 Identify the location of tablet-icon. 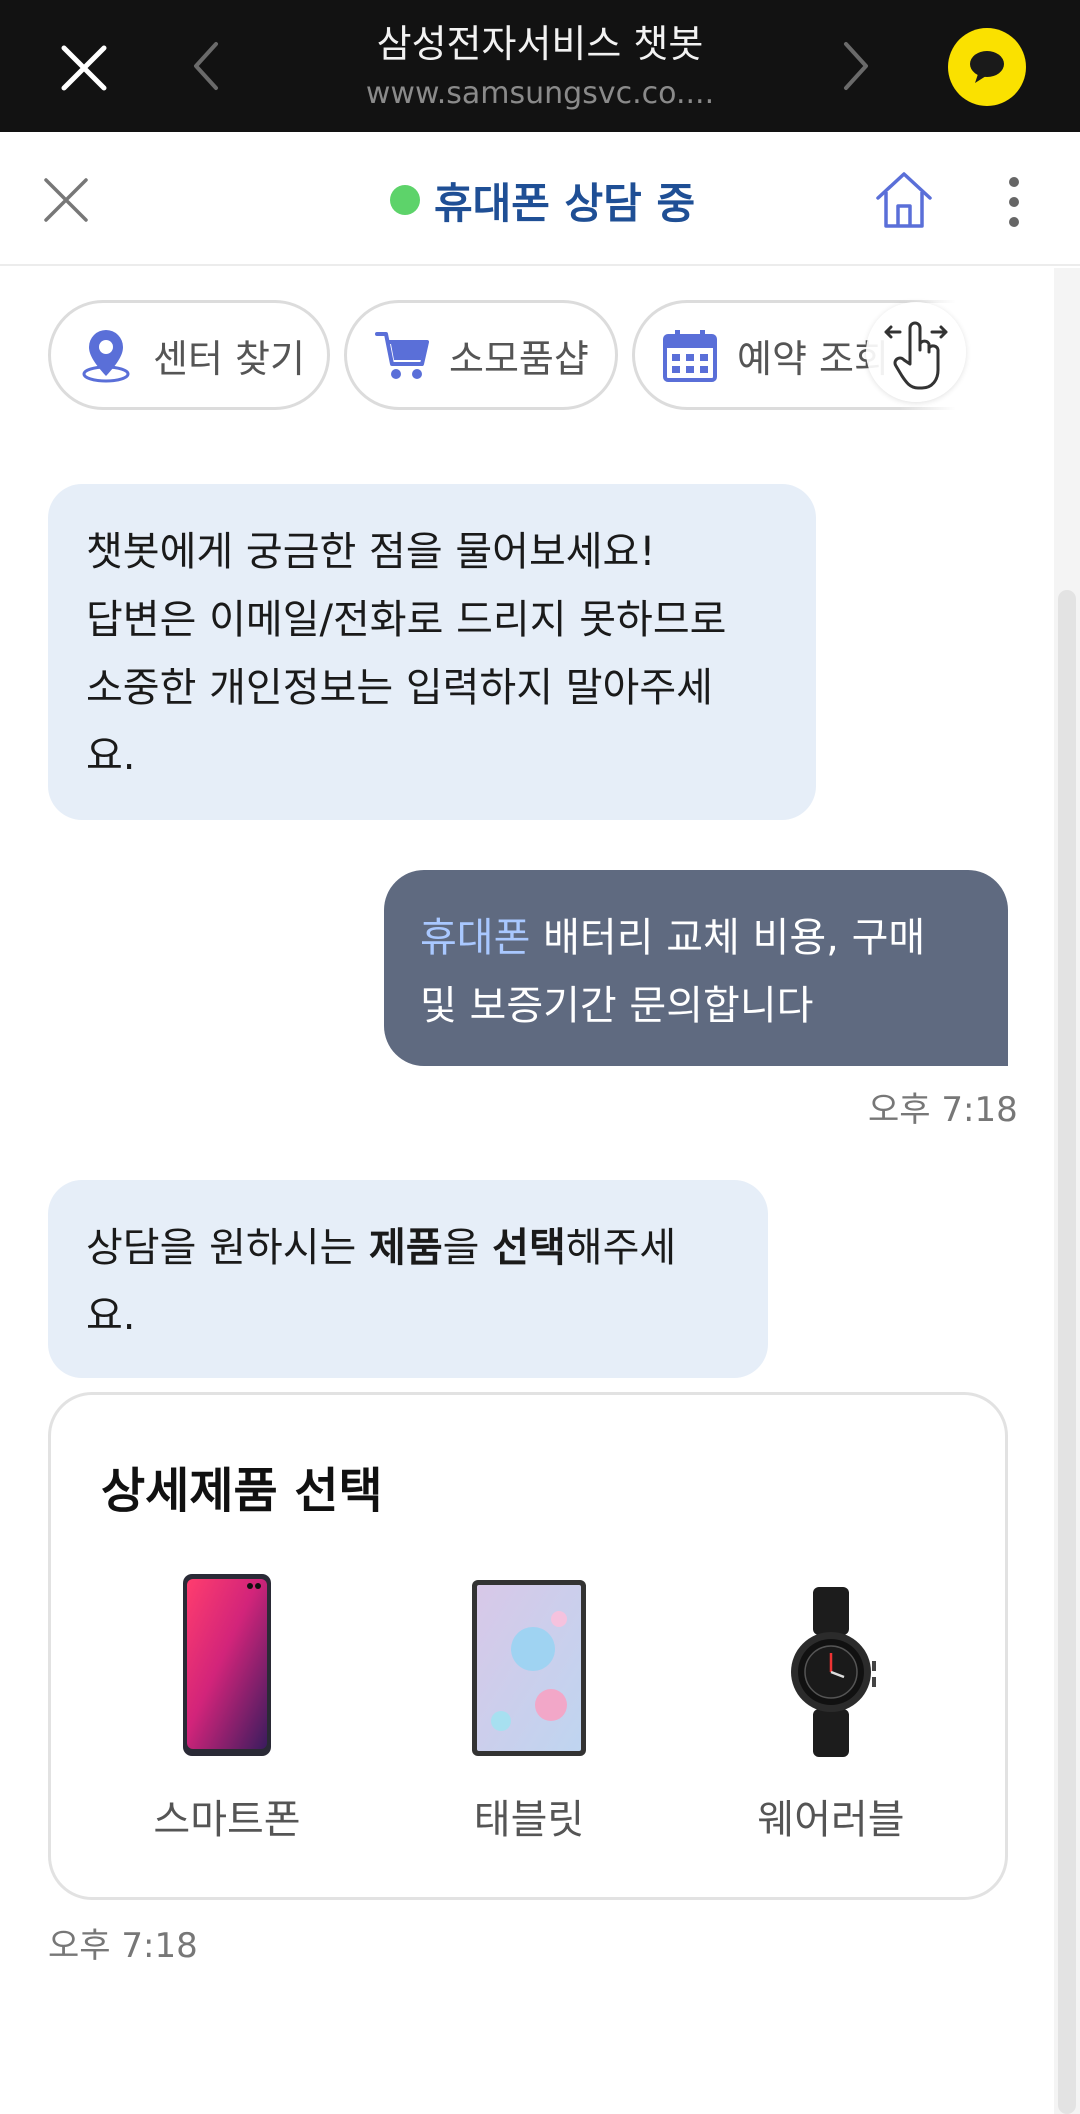
(529, 1668).